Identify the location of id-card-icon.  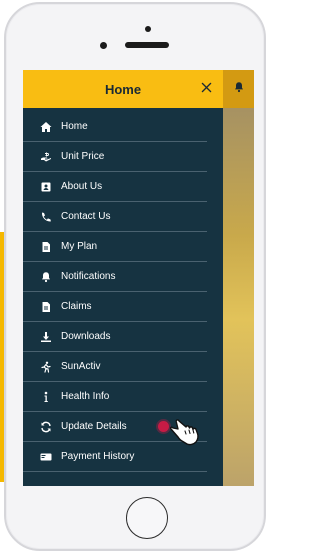
(46, 187).